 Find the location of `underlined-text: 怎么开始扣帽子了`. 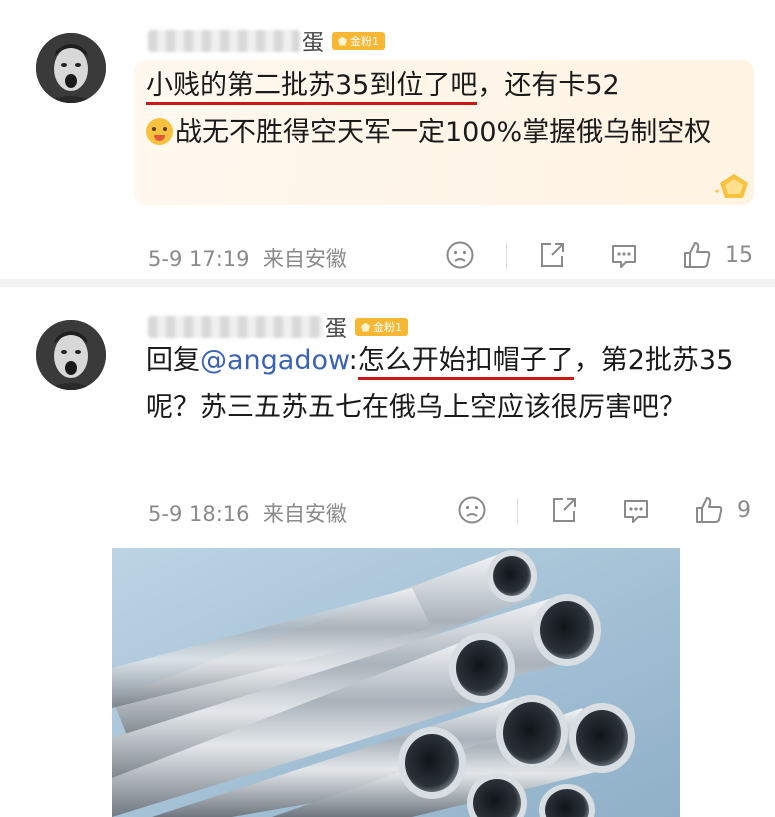

underlined-text: 怎么开始扣帽子了 is located at coordinates (465, 362).